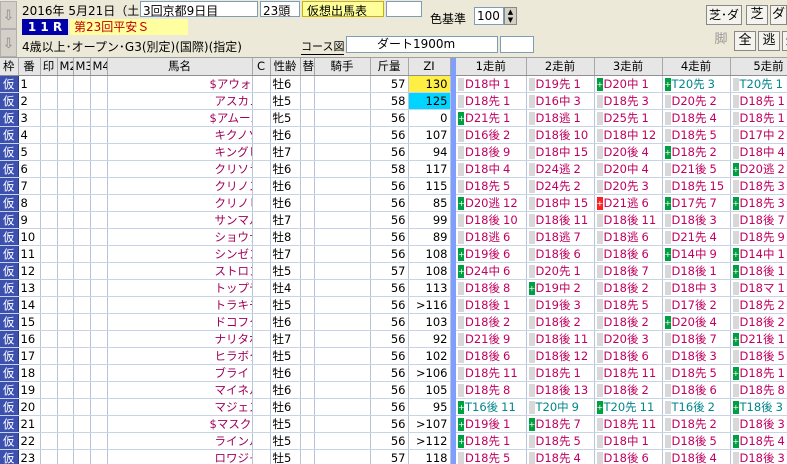 The image size is (787, 464). I want to click on past-race-5: +D21後 1, so click(758, 339).